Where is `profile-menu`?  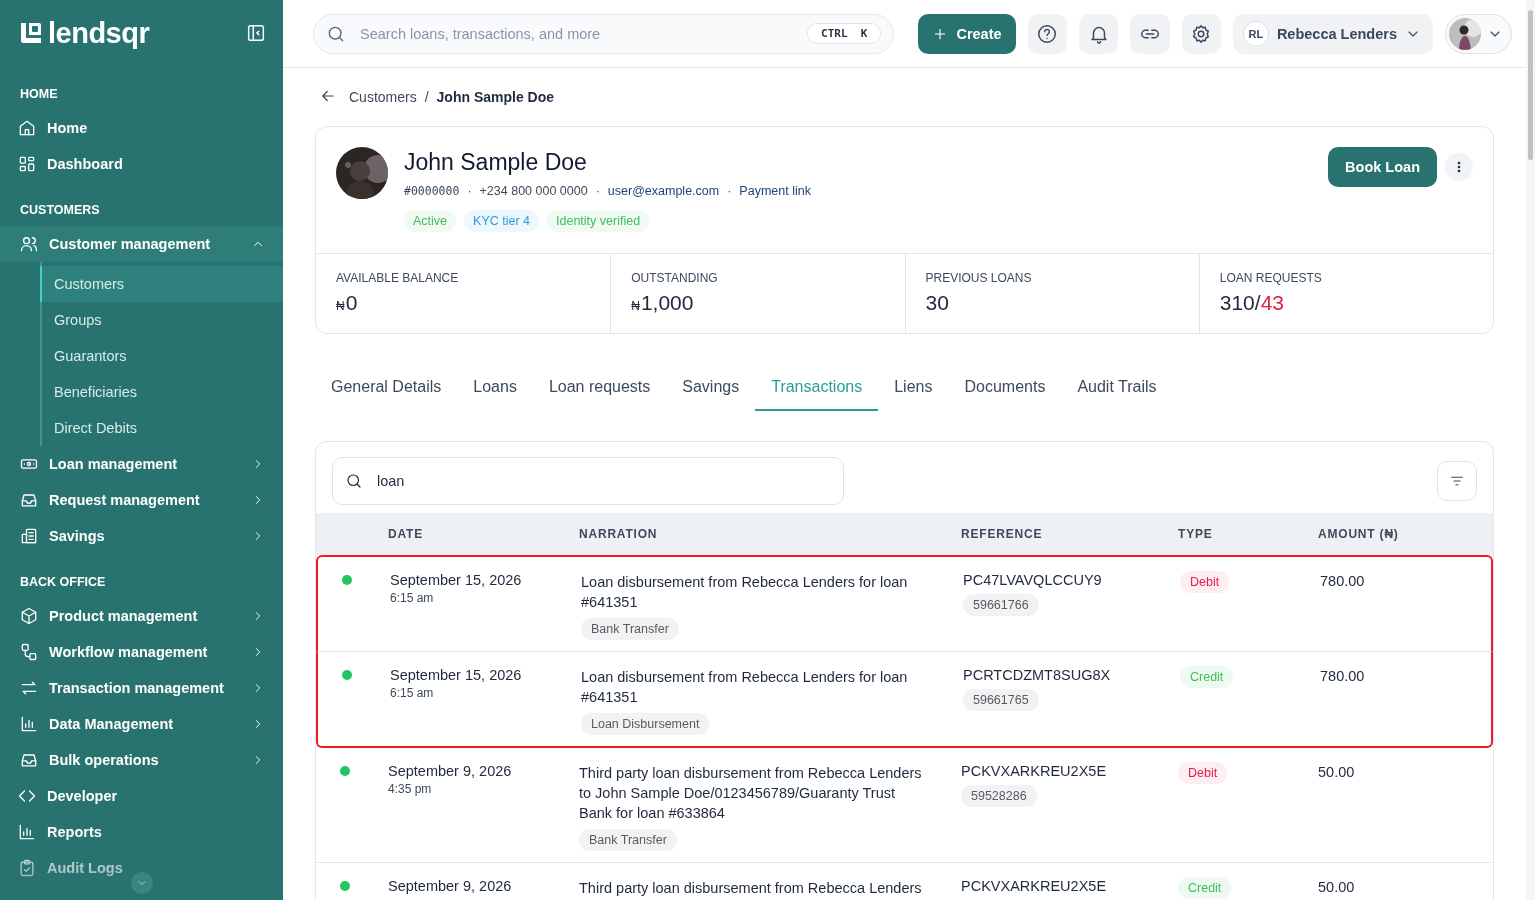
profile-menu is located at coordinates (1478, 33).